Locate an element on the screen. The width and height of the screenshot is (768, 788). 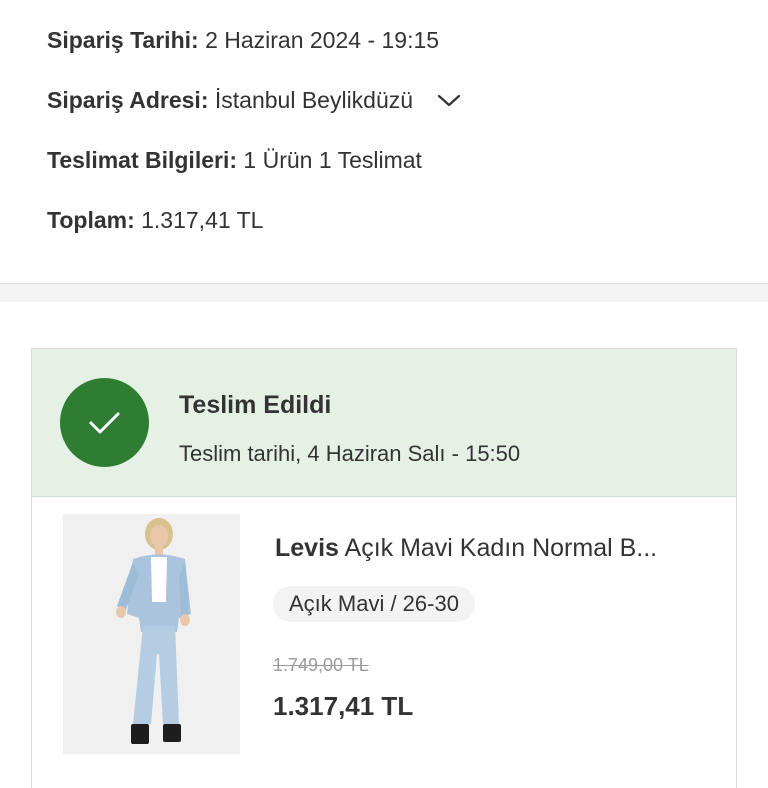
delivered-status-badge is located at coordinates (104, 422).